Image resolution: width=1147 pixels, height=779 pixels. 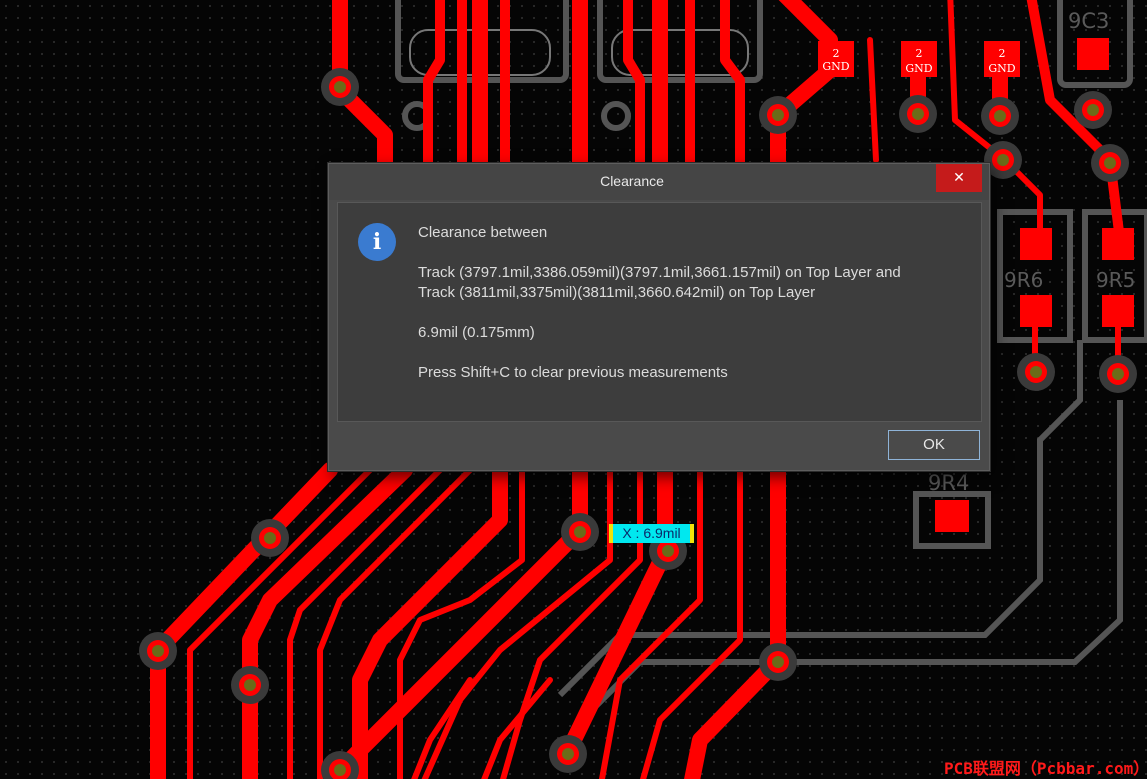 I want to click on dialog-title: Clearance, so click(x=632, y=181).